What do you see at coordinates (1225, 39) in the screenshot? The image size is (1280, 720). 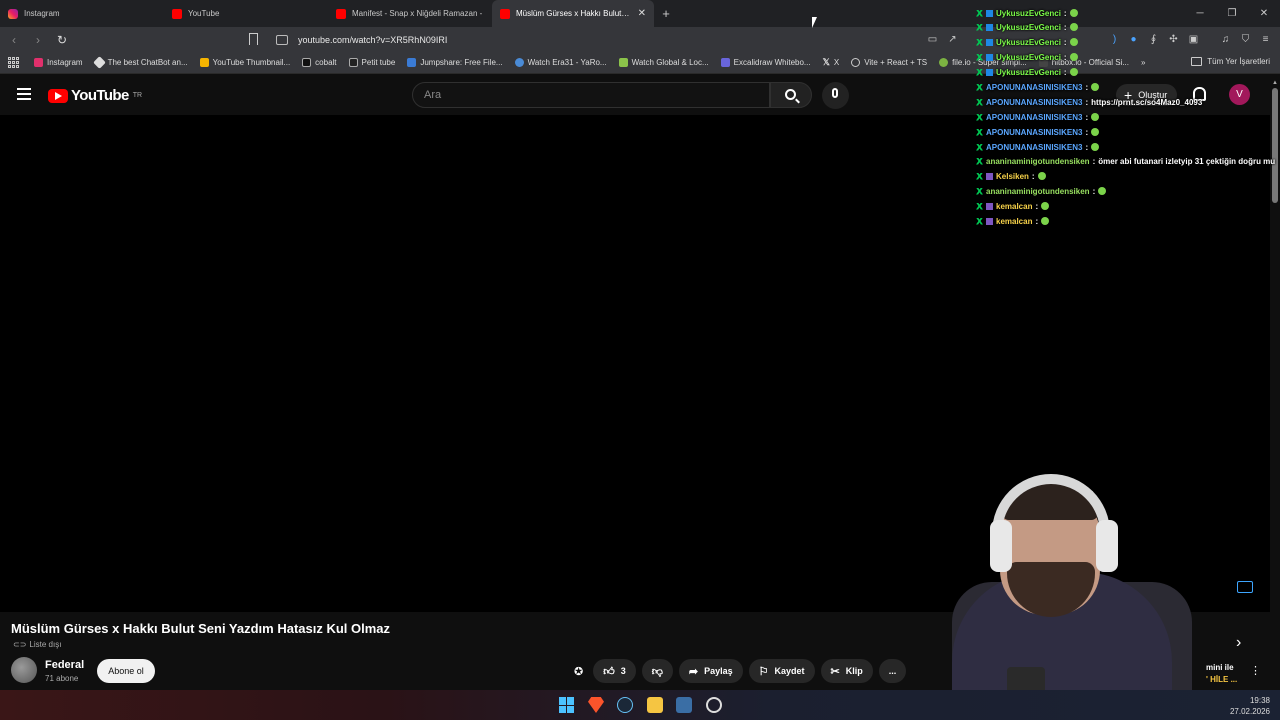 I see `media-icon: ♫` at bounding box center [1225, 39].